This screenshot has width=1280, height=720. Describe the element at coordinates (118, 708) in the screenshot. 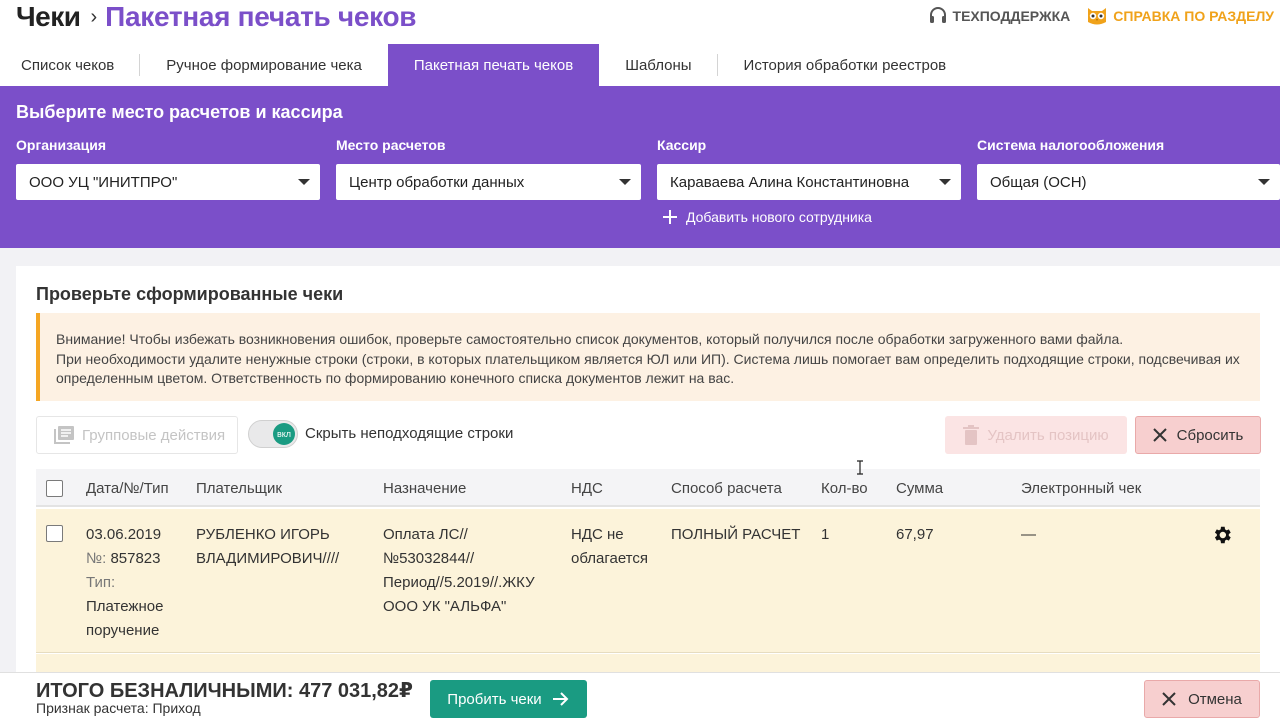

I see `payment-sign: Признак расчета: Приход` at that location.